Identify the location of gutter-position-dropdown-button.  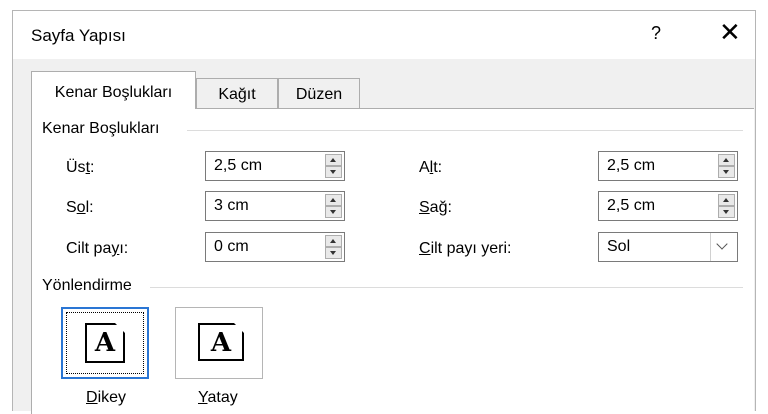
(723, 247).